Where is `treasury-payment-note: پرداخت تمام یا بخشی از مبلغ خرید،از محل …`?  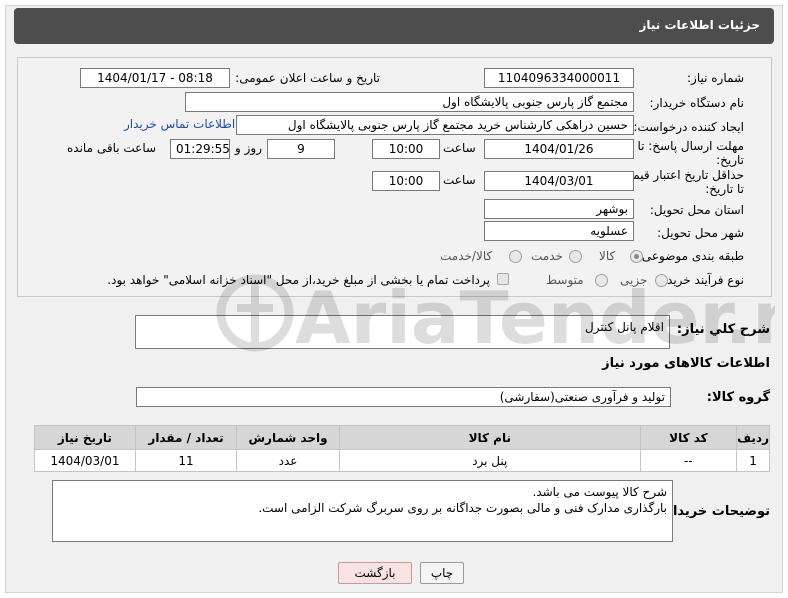 treasury-payment-note: پرداخت تمام یا بخشی از مبلغ خرید،از محل … is located at coordinates (298, 280).